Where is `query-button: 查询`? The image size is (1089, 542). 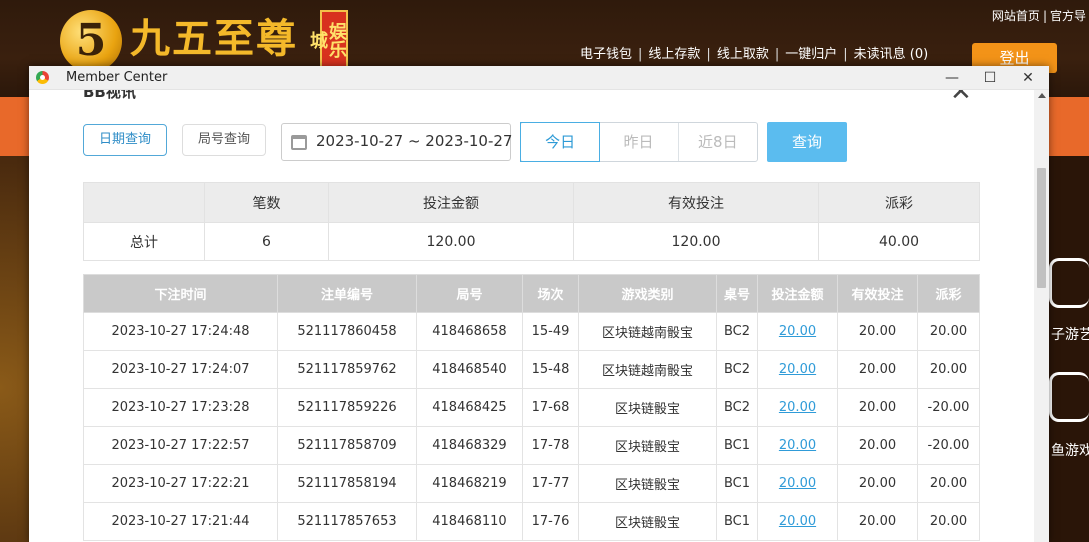 query-button: 查询 is located at coordinates (807, 142).